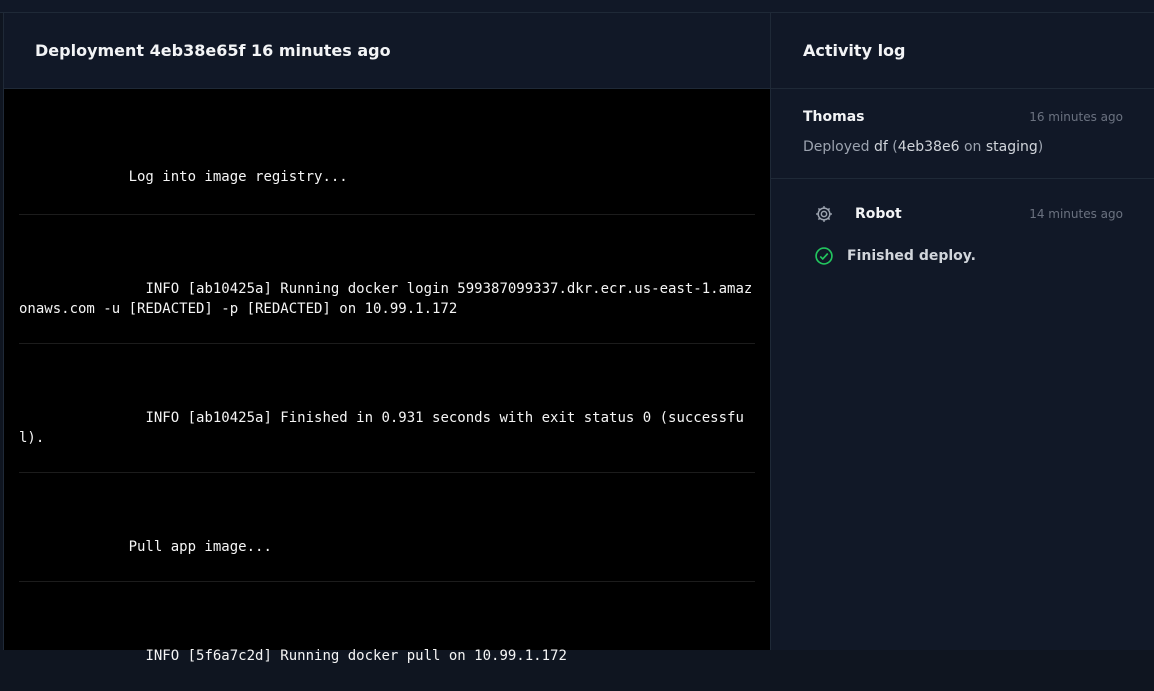 The image size is (1154, 691). I want to click on deployment-id: 4eb38e65f, so click(197, 50).